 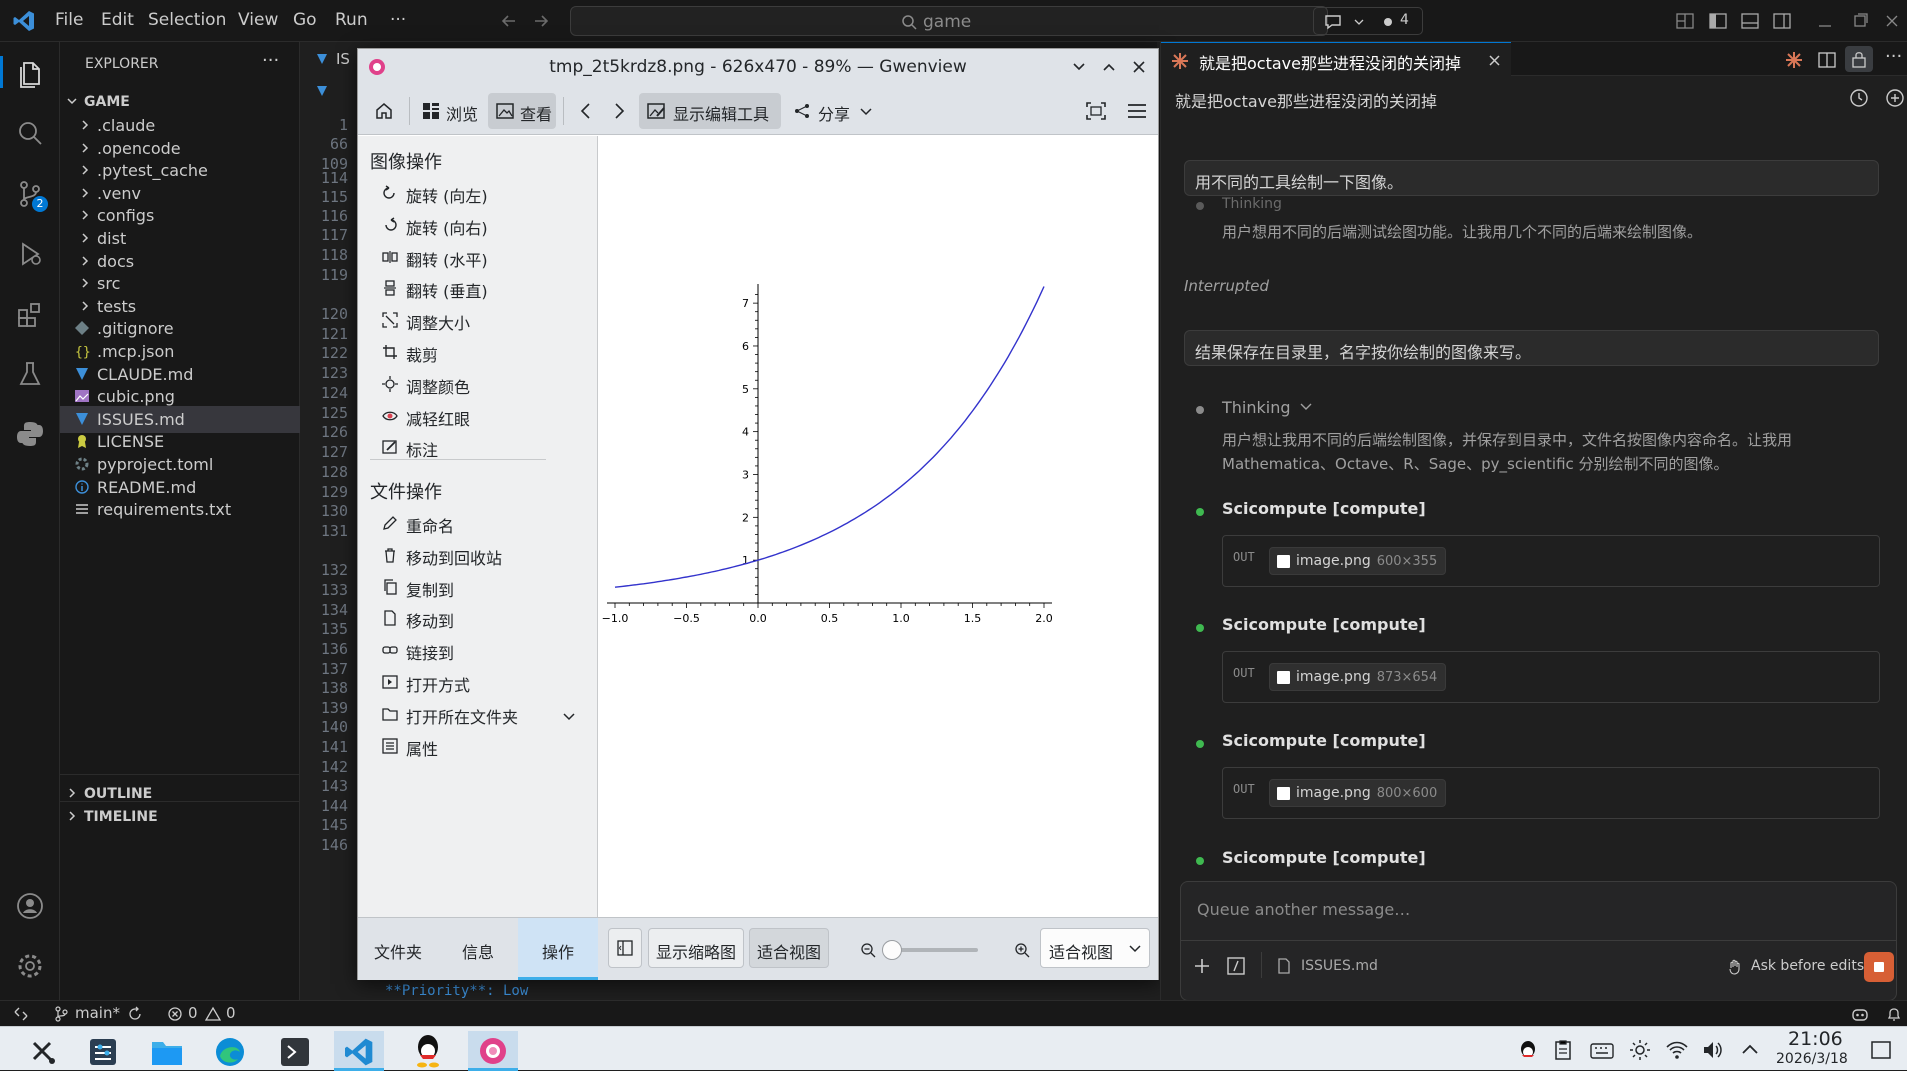 I want to click on show-desktop-icon, so click(x=1881, y=1050).